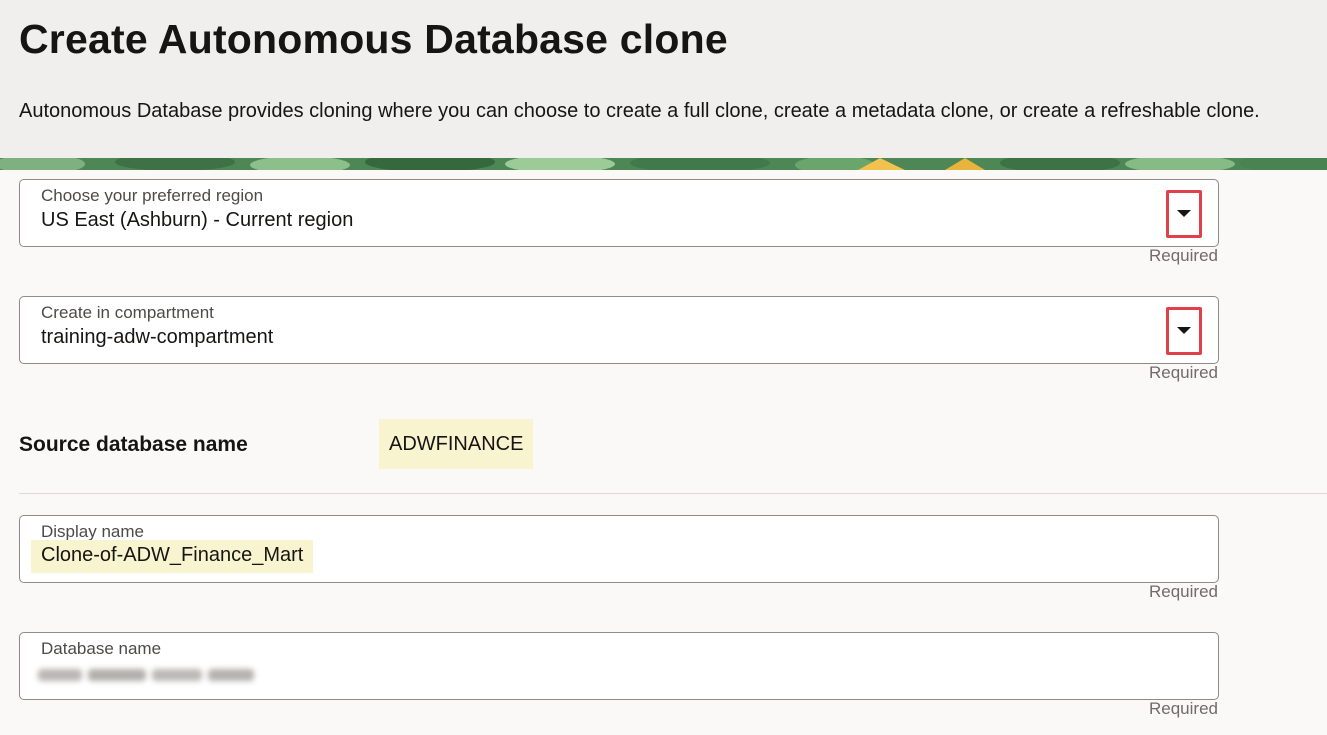 The image size is (1327, 735). Describe the element at coordinates (133, 444) in the screenshot. I see `source-database-label: Source database name` at that location.